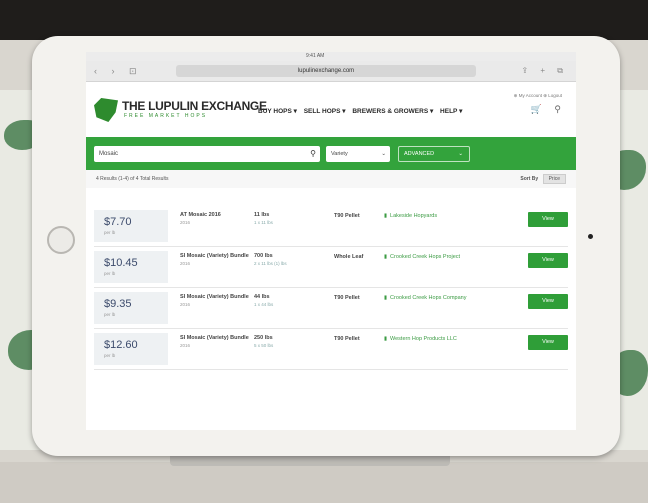 The width and height of the screenshot is (648, 503). What do you see at coordinates (590, 236) in the screenshot?
I see `tablet-camera` at bounding box center [590, 236].